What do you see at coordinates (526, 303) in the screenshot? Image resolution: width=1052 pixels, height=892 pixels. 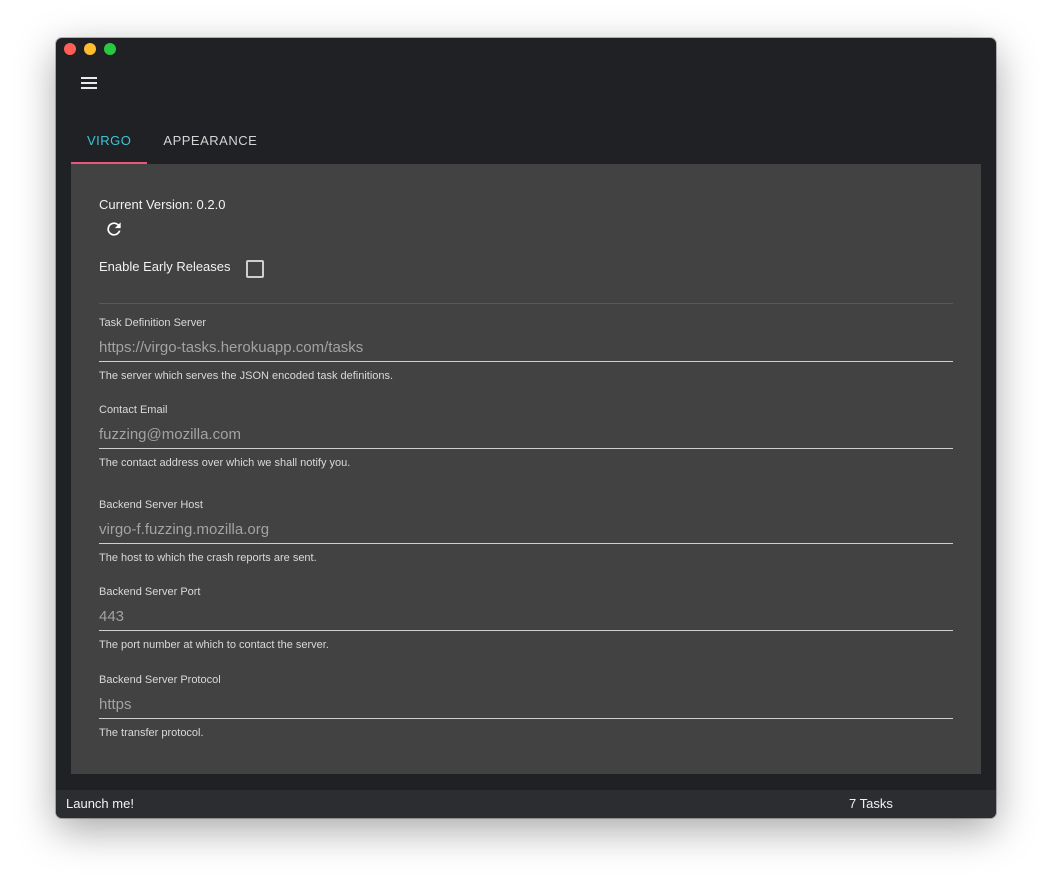 I see `divider` at bounding box center [526, 303].